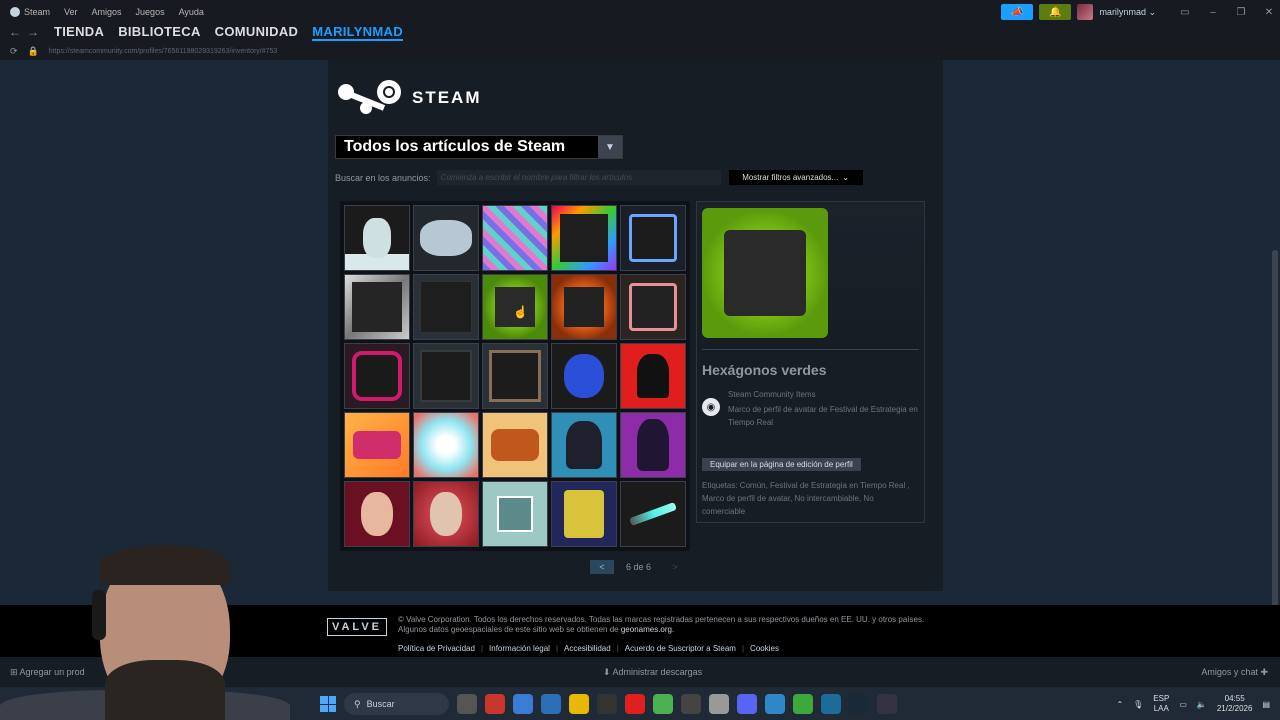  Describe the element at coordinates (1055, 12) in the screenshot. I see `notifications-button: 🔔` at that location.